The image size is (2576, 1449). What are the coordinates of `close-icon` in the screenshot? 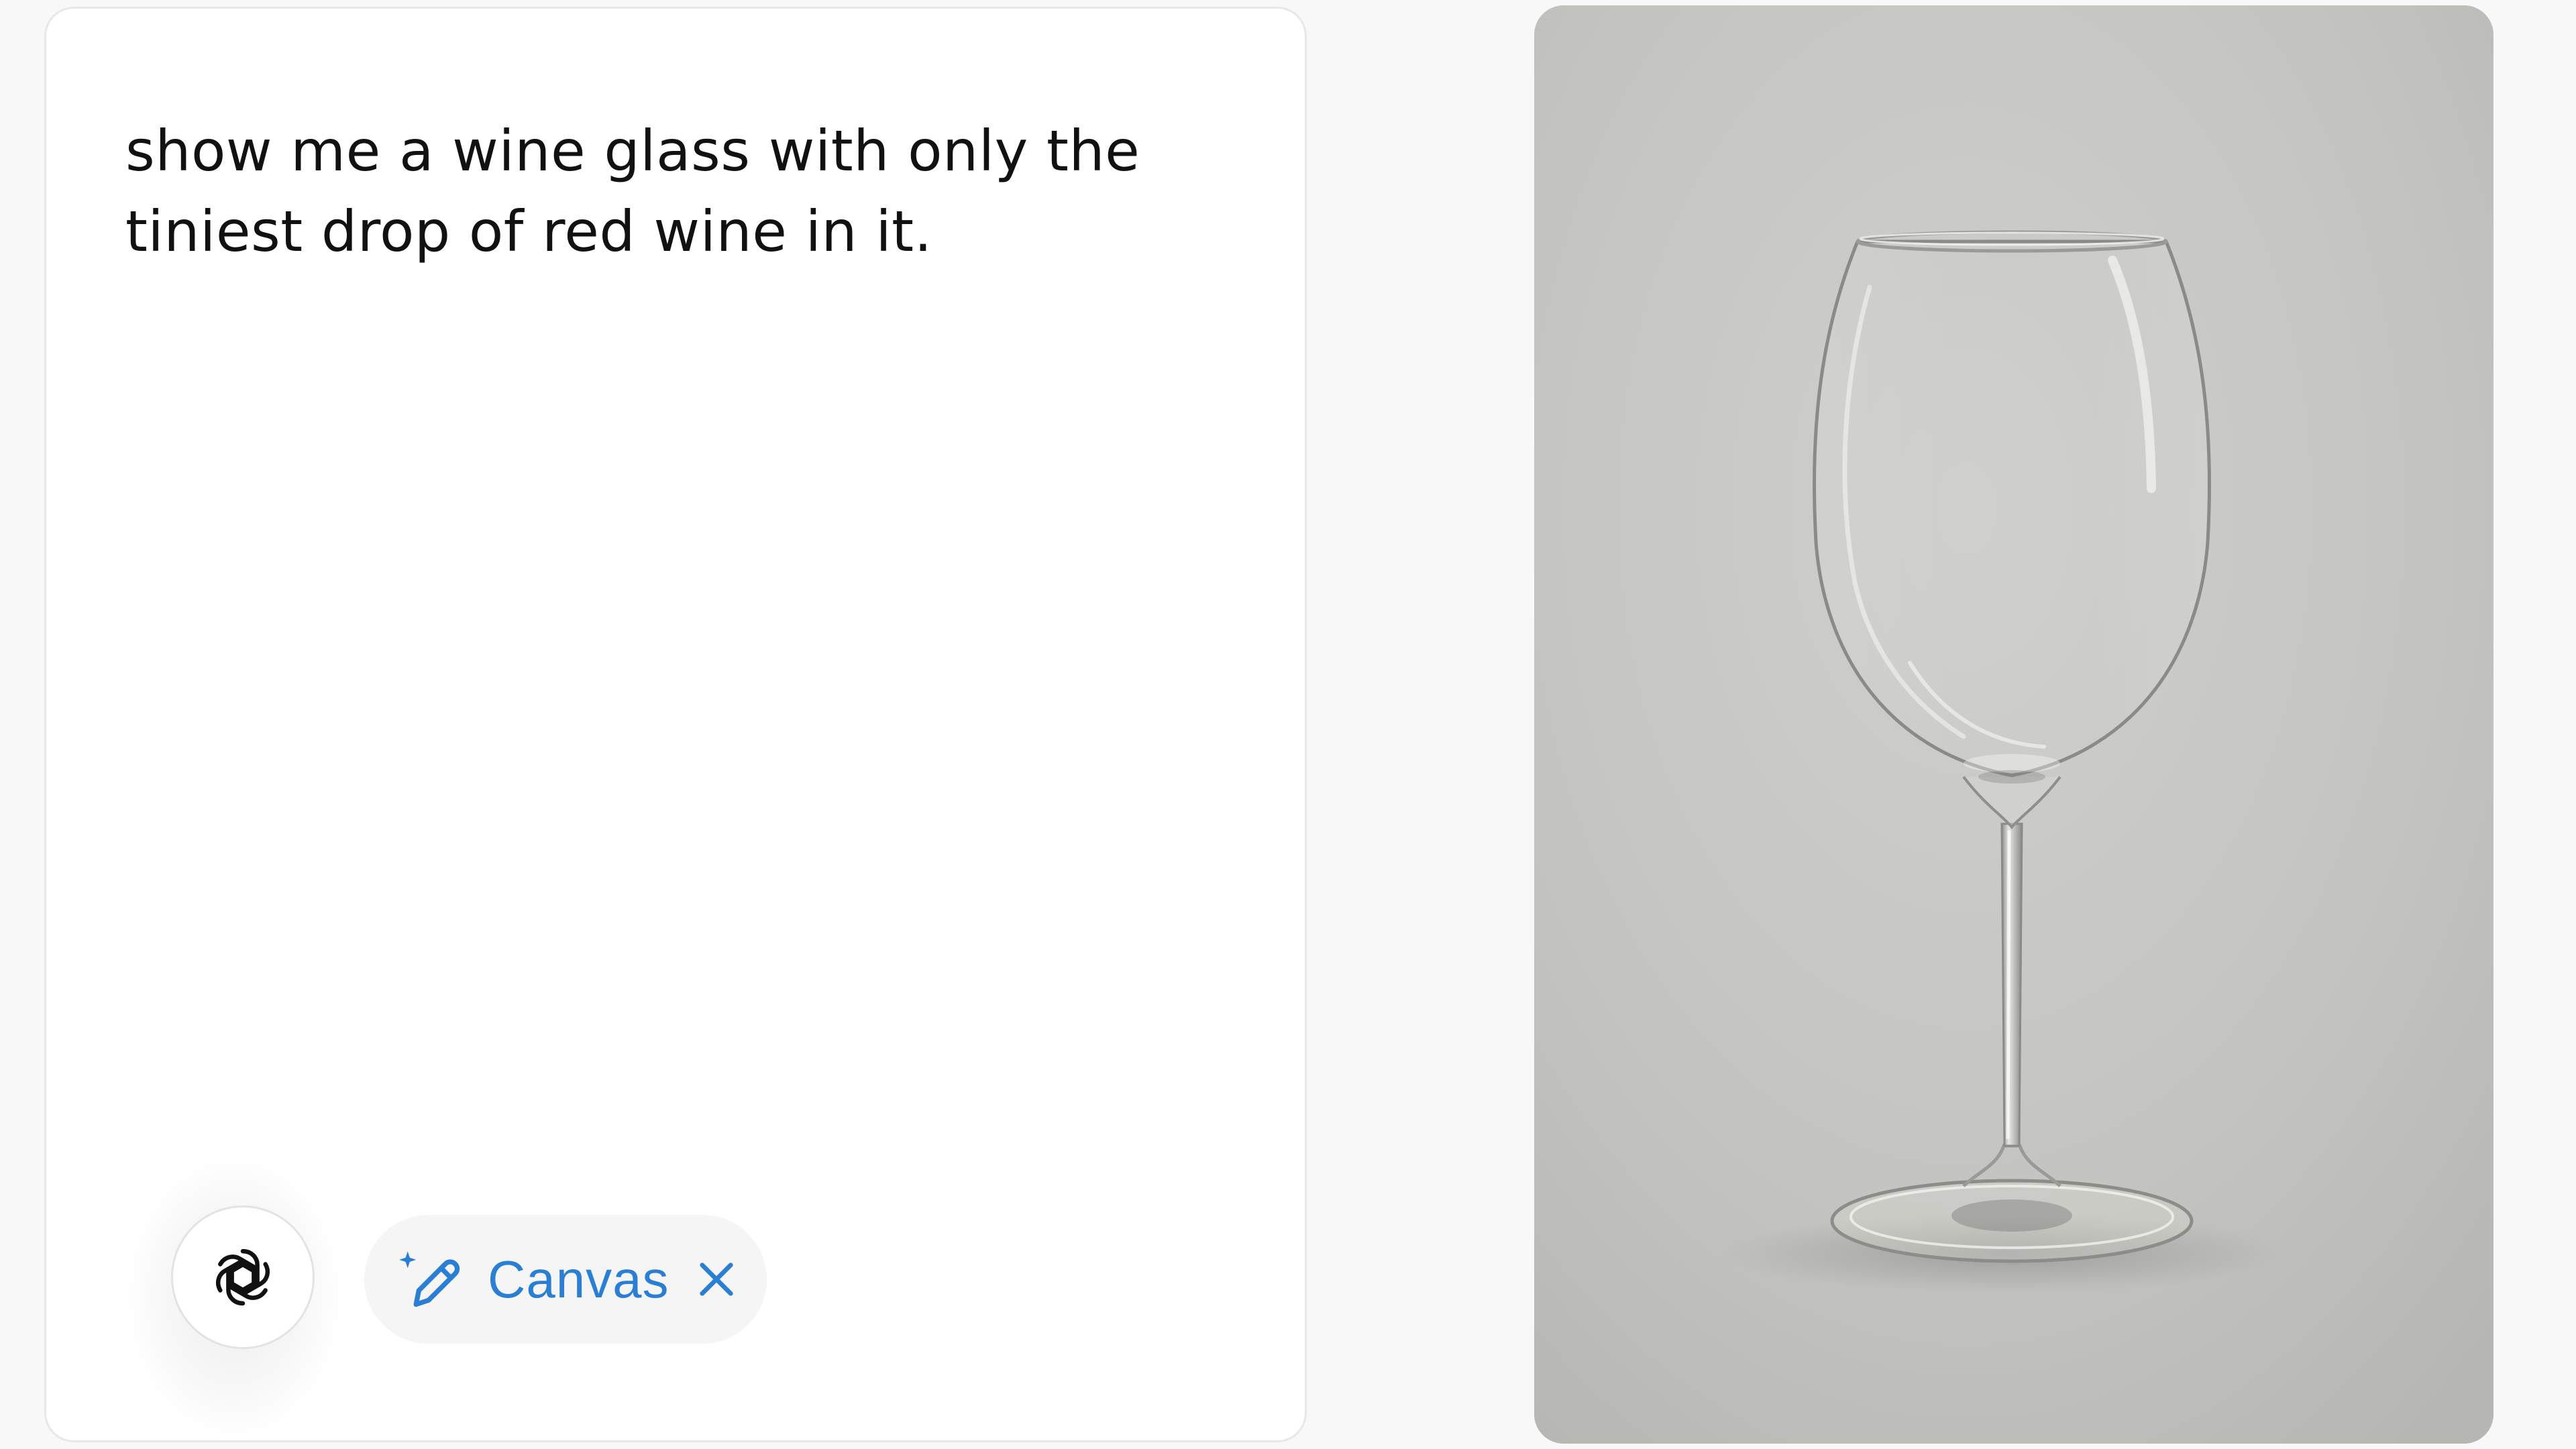 It's located at (716, 1279).